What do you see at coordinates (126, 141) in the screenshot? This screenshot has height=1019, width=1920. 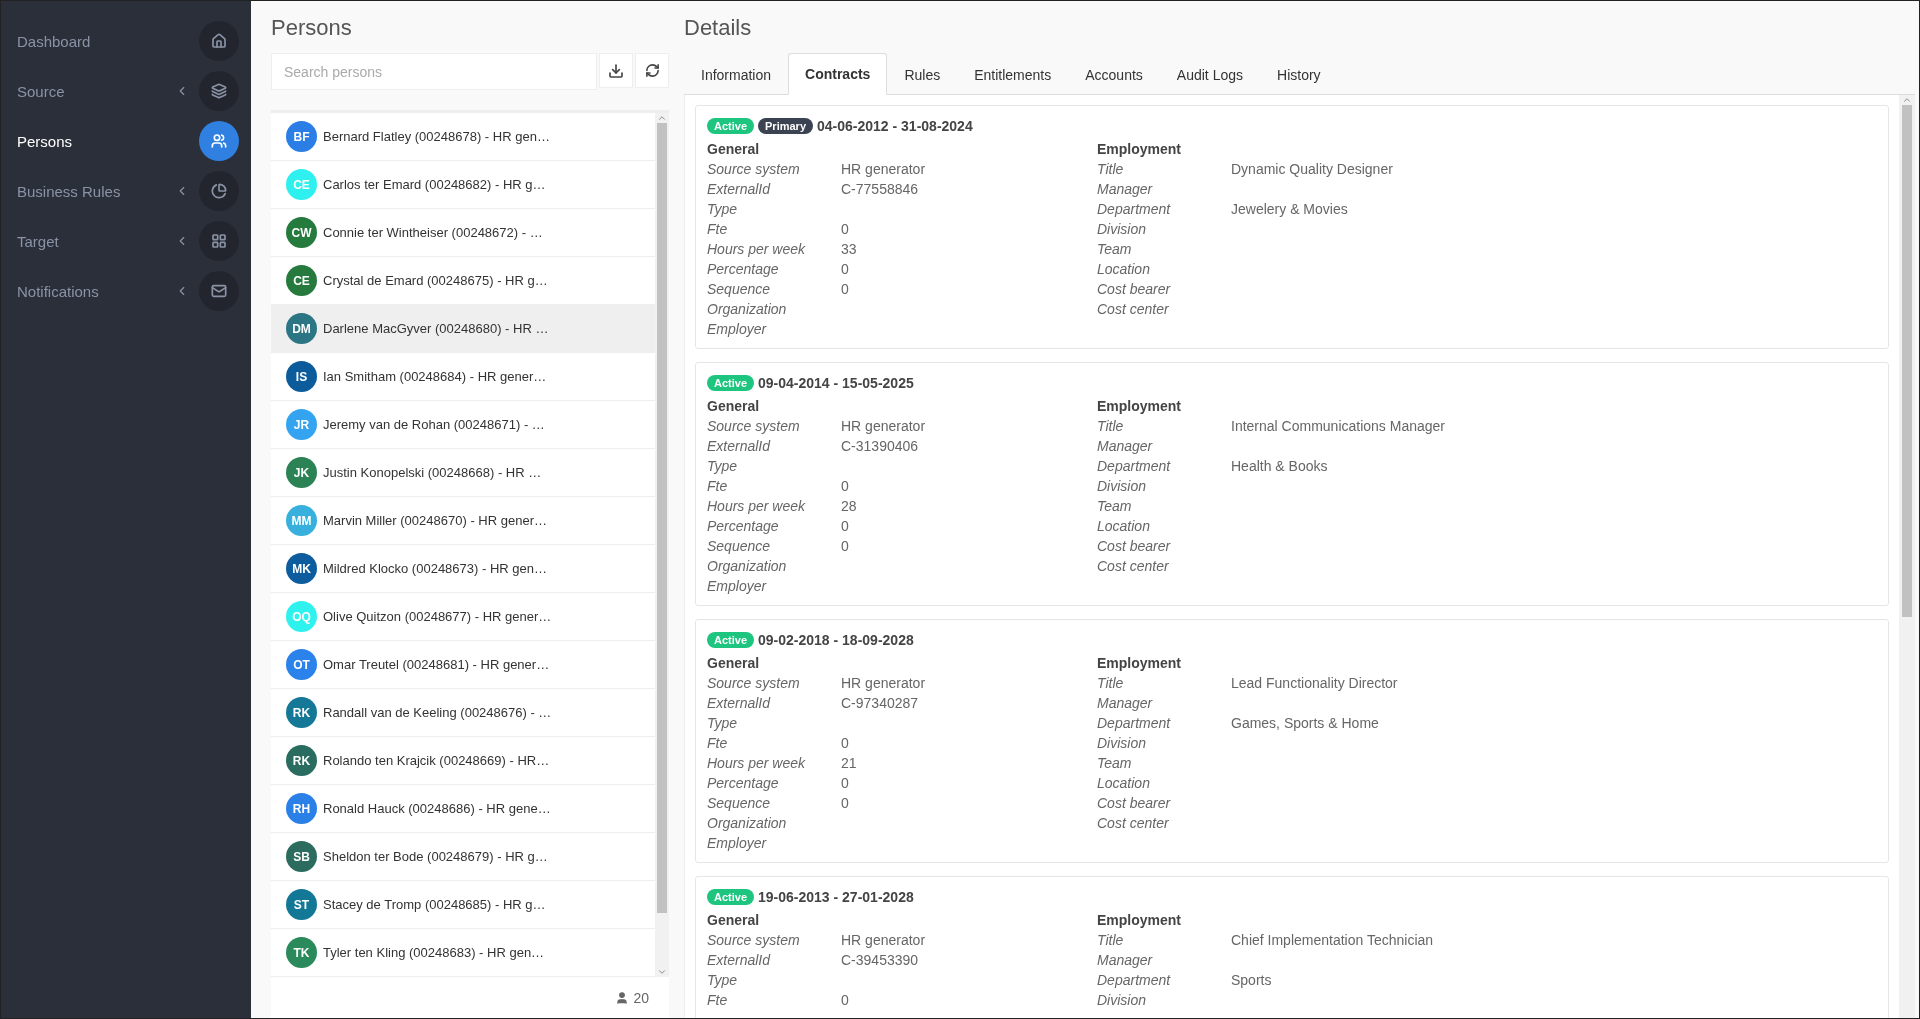 I see `sidebar-item: Persons` at bounding box center [126, 141].